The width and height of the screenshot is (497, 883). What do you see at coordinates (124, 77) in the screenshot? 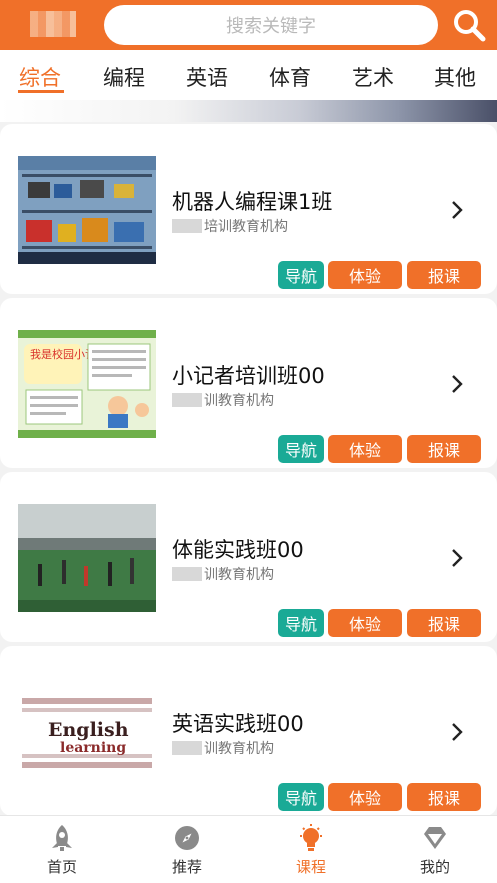
I see `tab-coding: 编程` at bounding box center [124, 77].